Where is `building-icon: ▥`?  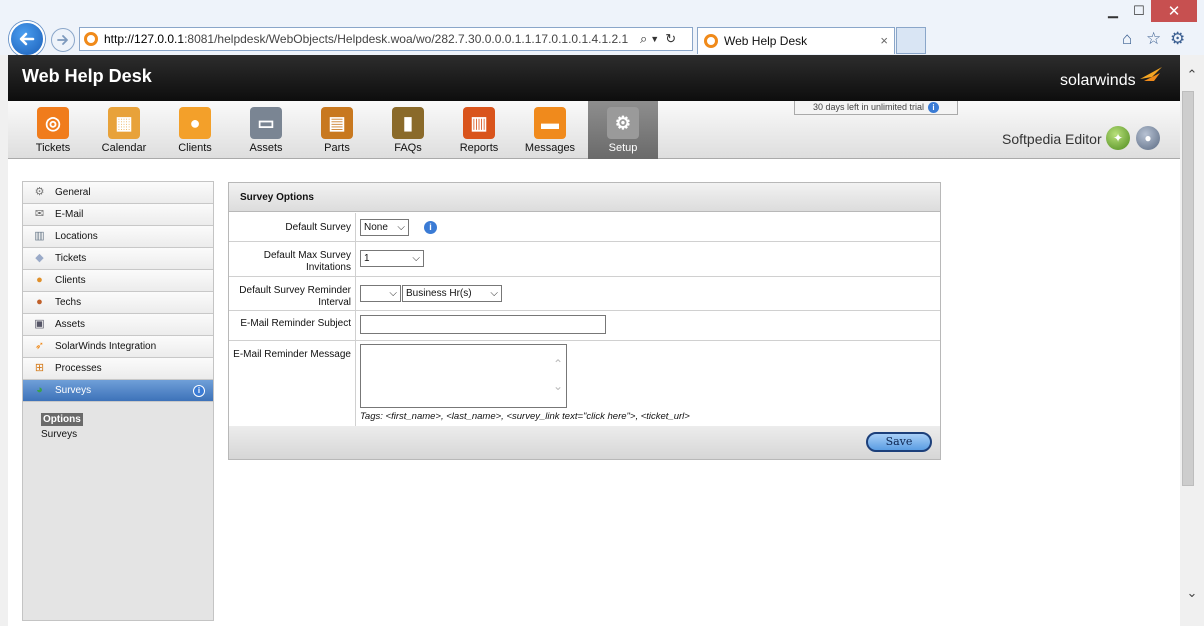
building-icon: ▥ is located at coordinates (39, 236).